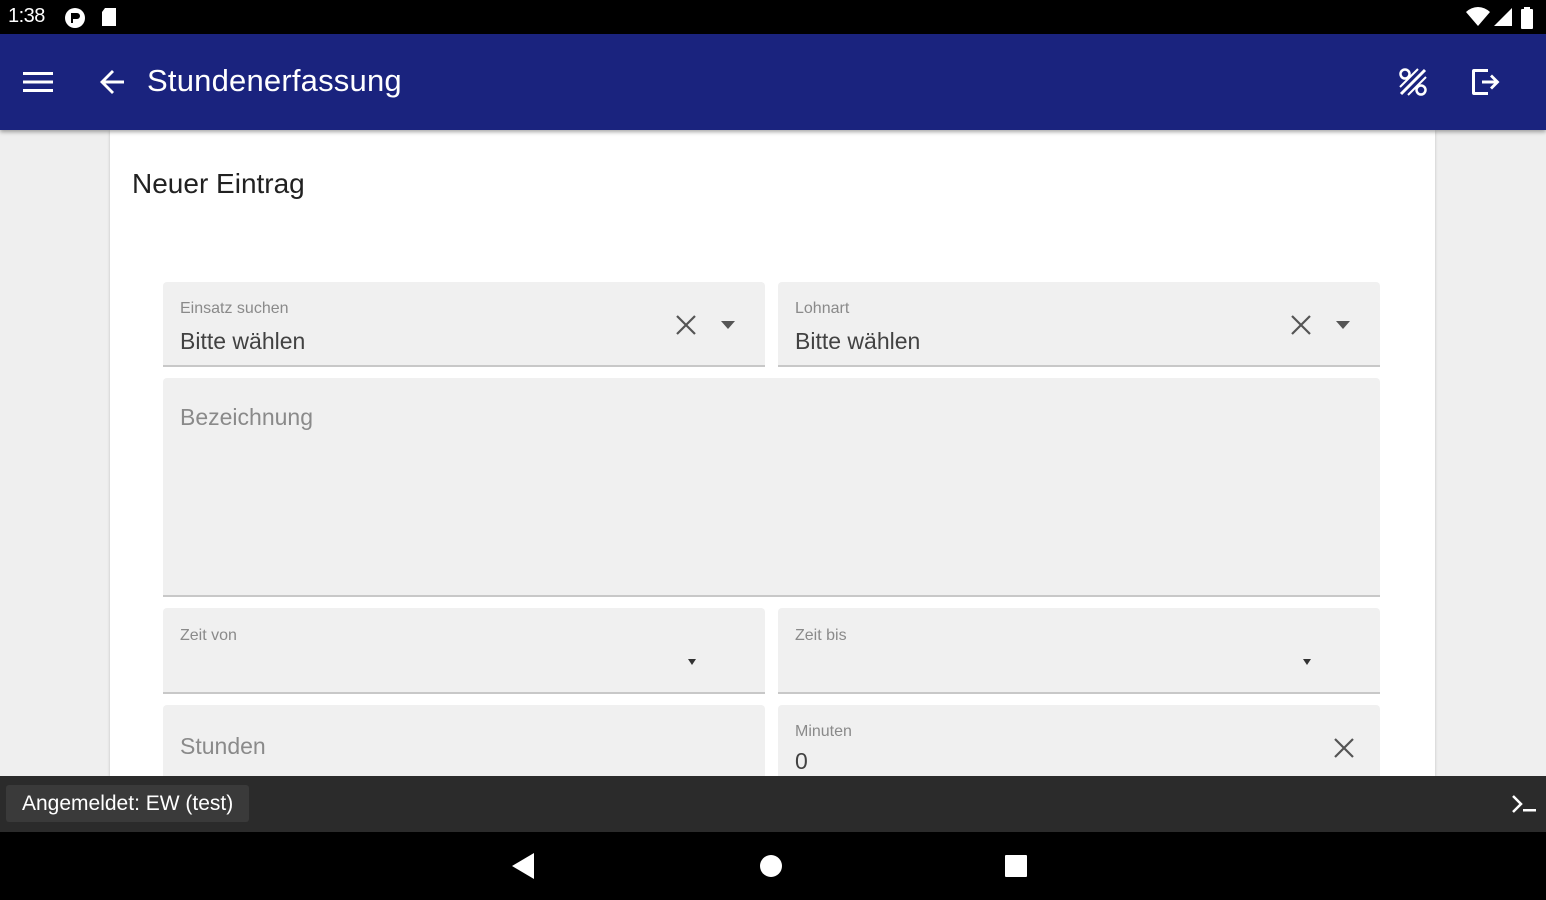 The width and height of the screenshot is (1546, 900). I want to click on minuten-input: Minuten 0, so click(1079, 740).